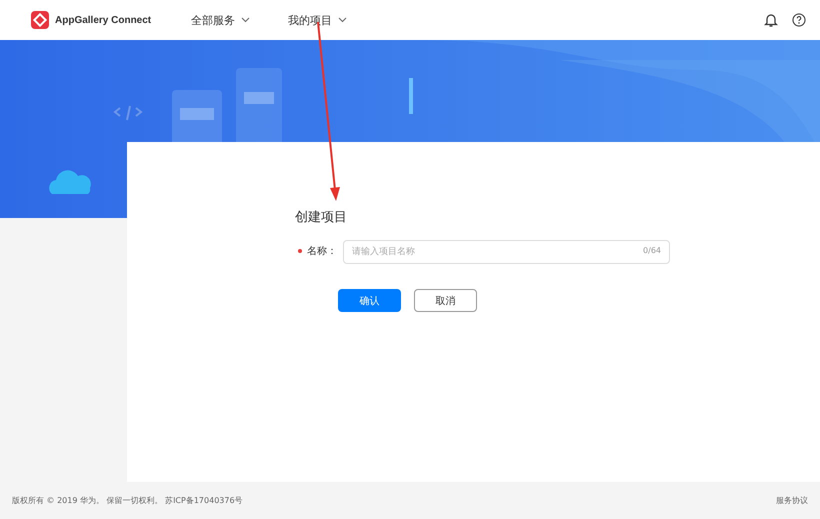 The height and width of the screenshot is (519, 820). I want to click on footer-link: 服务协议, so click(792, 500).